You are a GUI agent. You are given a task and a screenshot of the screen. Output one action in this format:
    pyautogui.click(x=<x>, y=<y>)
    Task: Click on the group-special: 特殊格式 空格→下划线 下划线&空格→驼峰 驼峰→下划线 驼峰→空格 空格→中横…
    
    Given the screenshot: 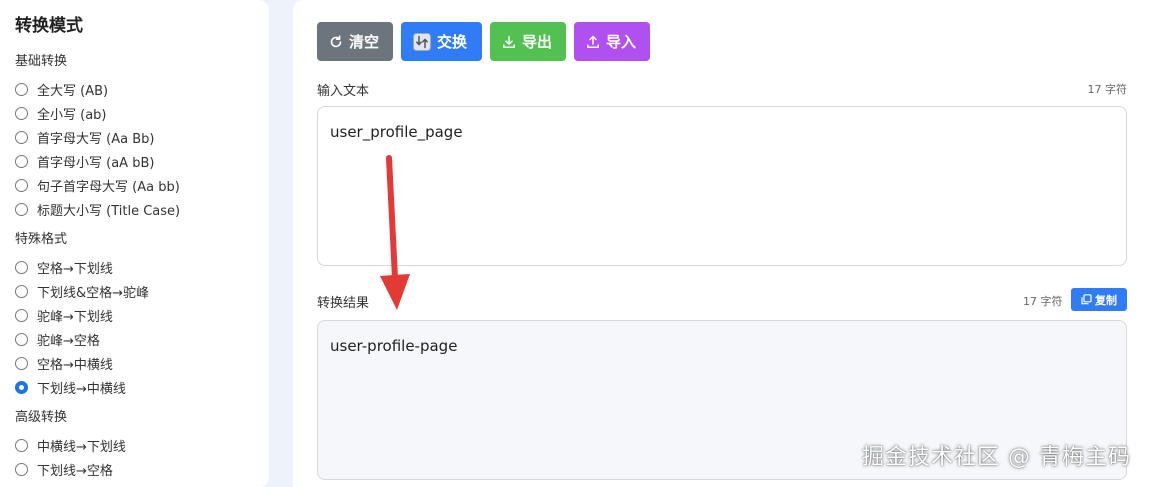 What is the action you would take?
    pyautogui.click(x=134, y=315)
    